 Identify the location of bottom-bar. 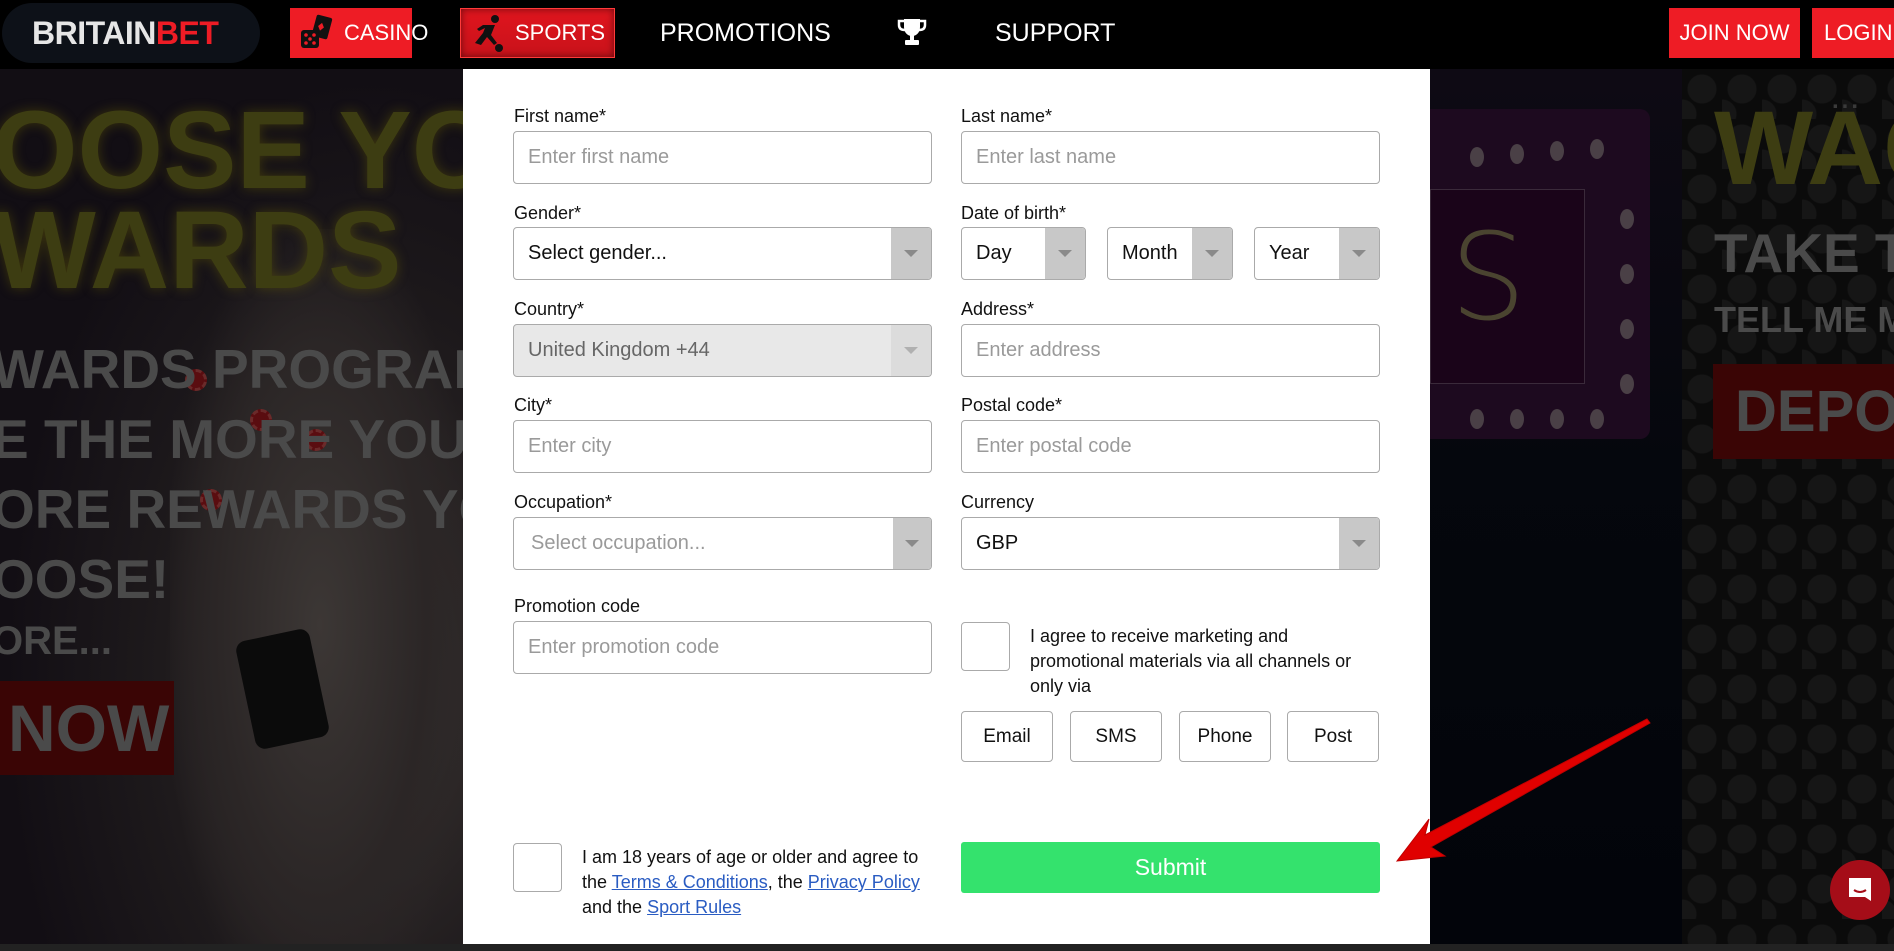
(947, 947).